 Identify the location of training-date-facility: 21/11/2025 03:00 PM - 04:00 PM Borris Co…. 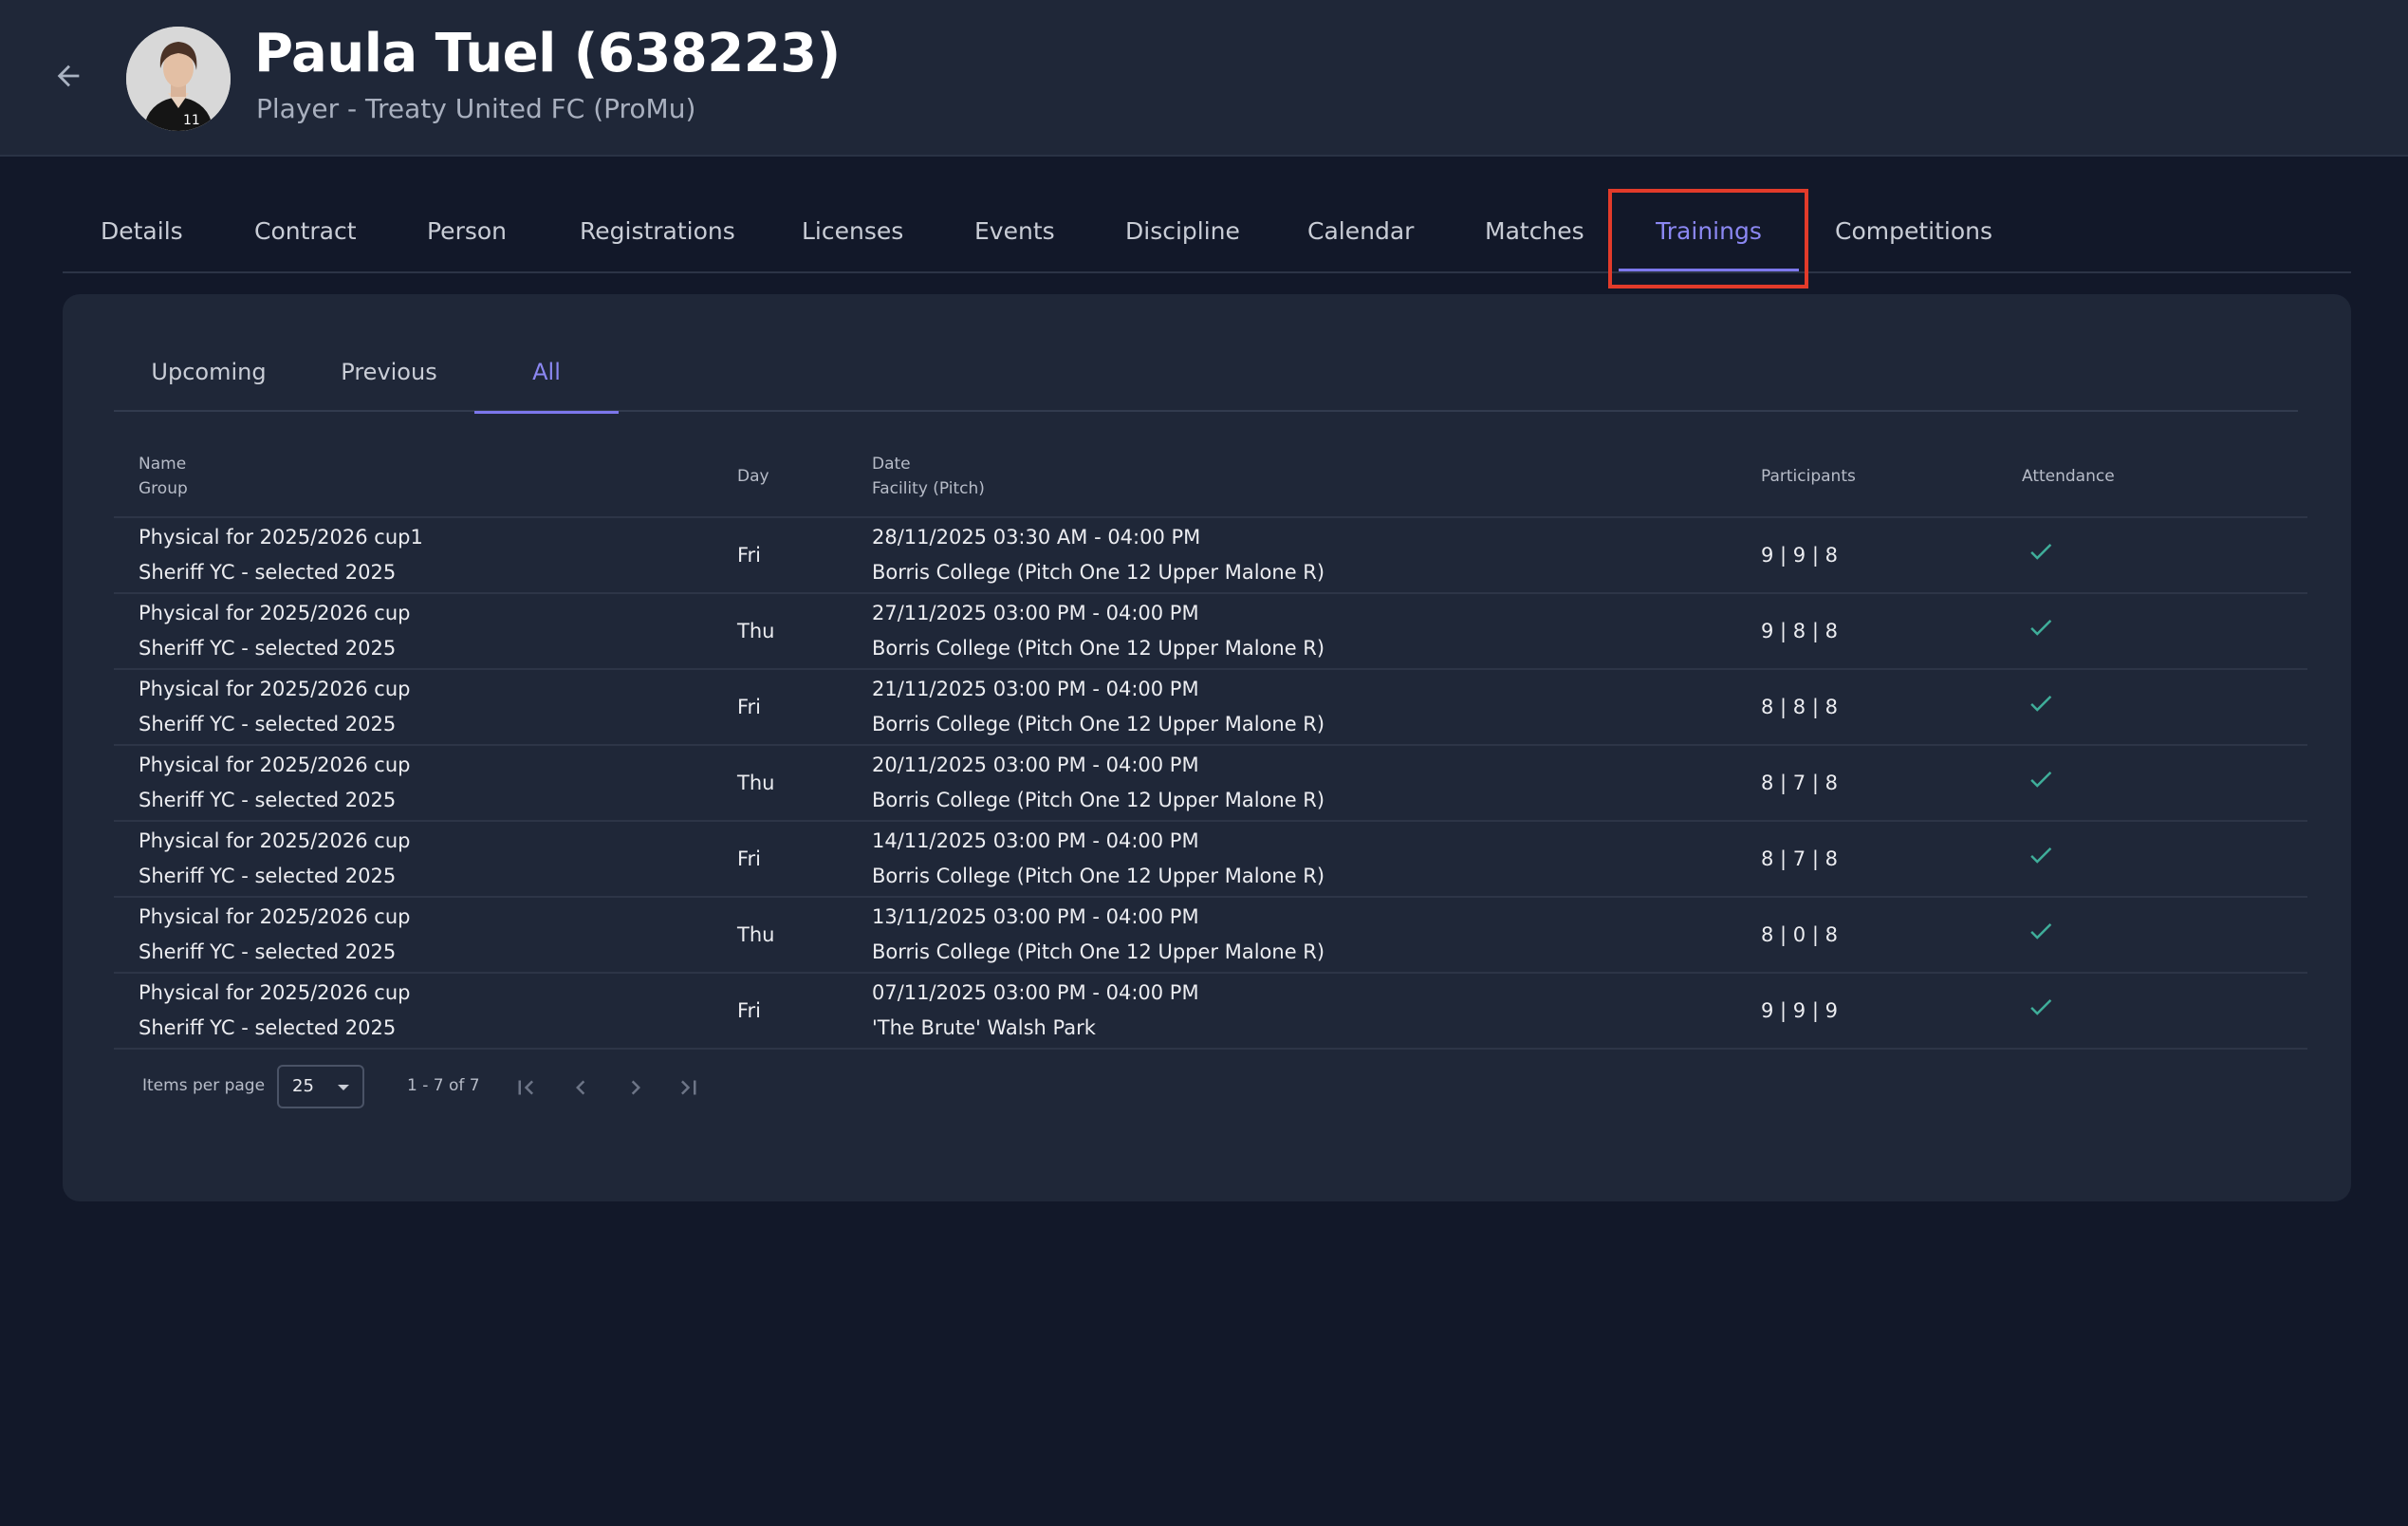
(1098, 707).